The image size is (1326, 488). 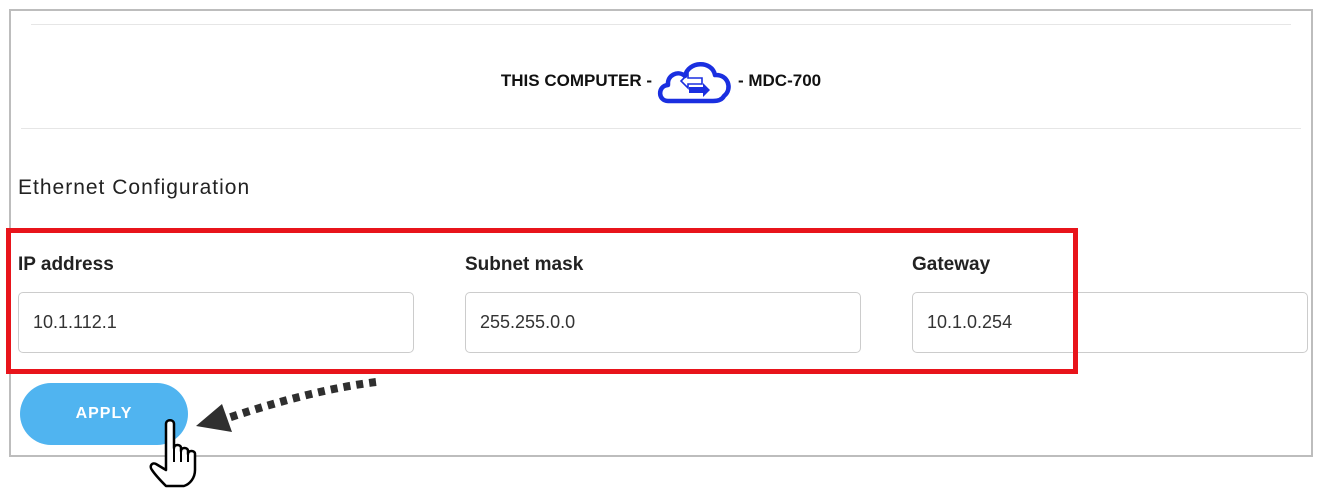 I want to click on connection-header: THIS COMPUTER - - MDC-700, so click(x=661, y=81).